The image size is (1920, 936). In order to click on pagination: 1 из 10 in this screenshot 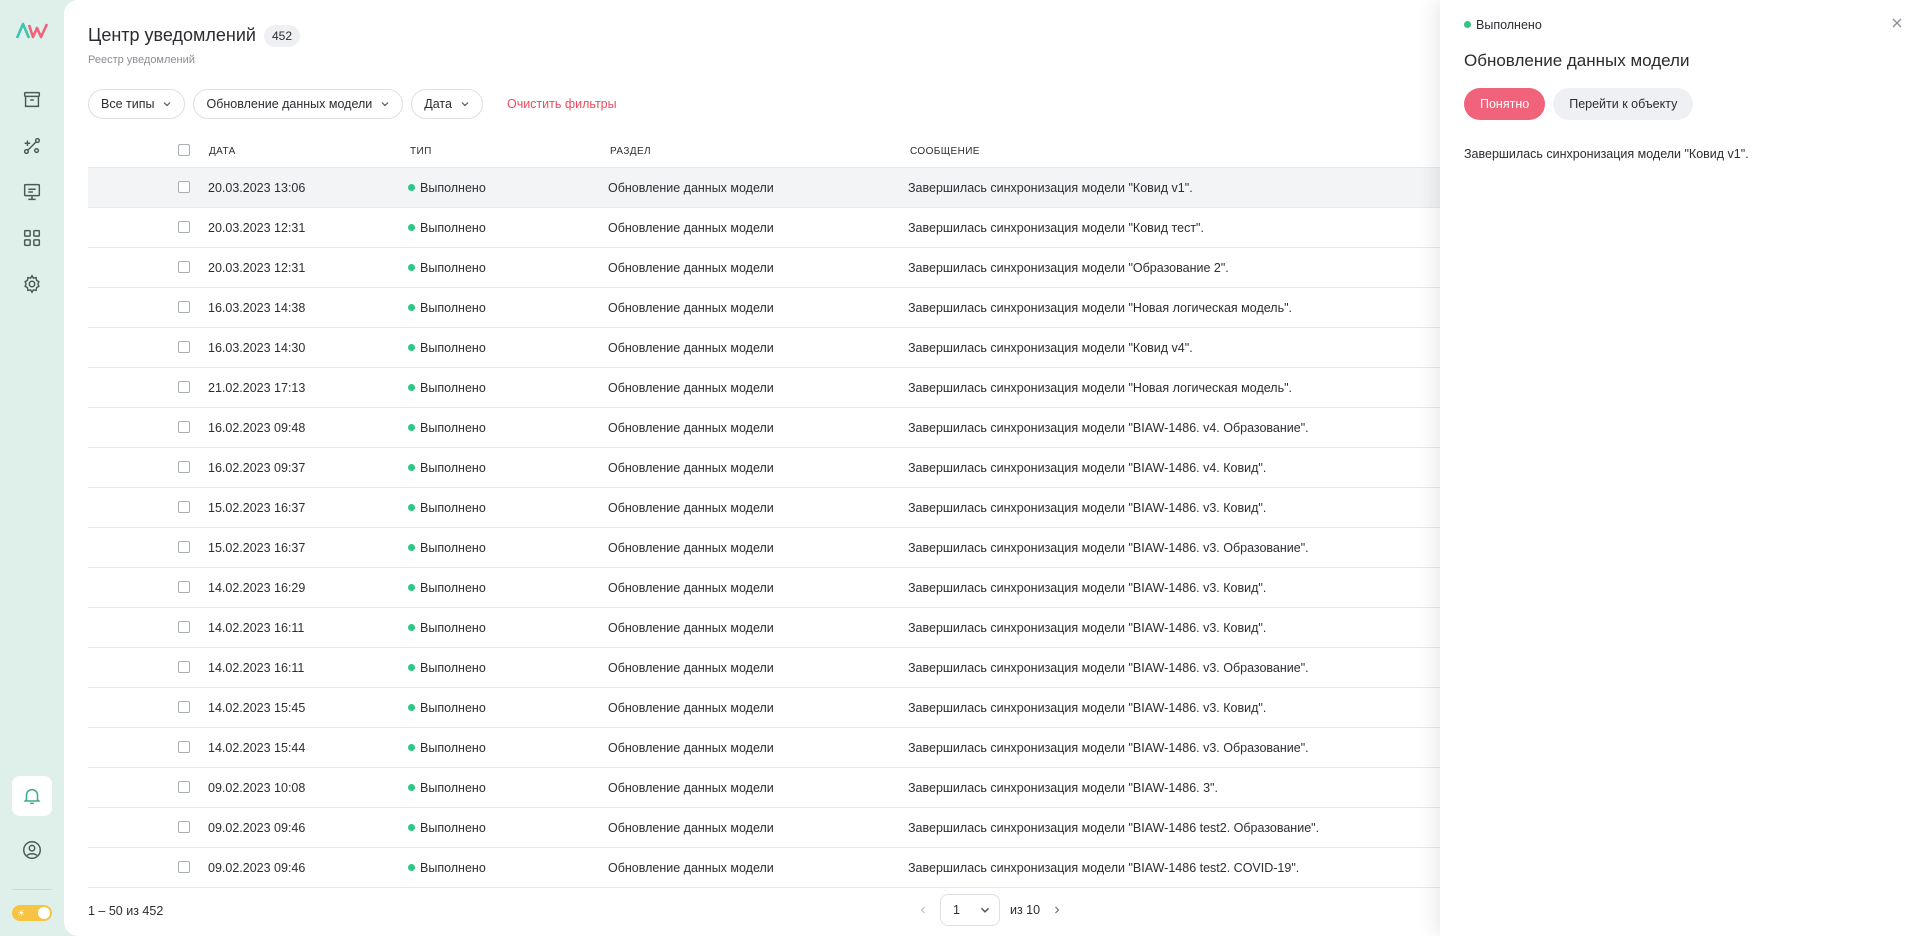, I will do `click(990, 910)`.